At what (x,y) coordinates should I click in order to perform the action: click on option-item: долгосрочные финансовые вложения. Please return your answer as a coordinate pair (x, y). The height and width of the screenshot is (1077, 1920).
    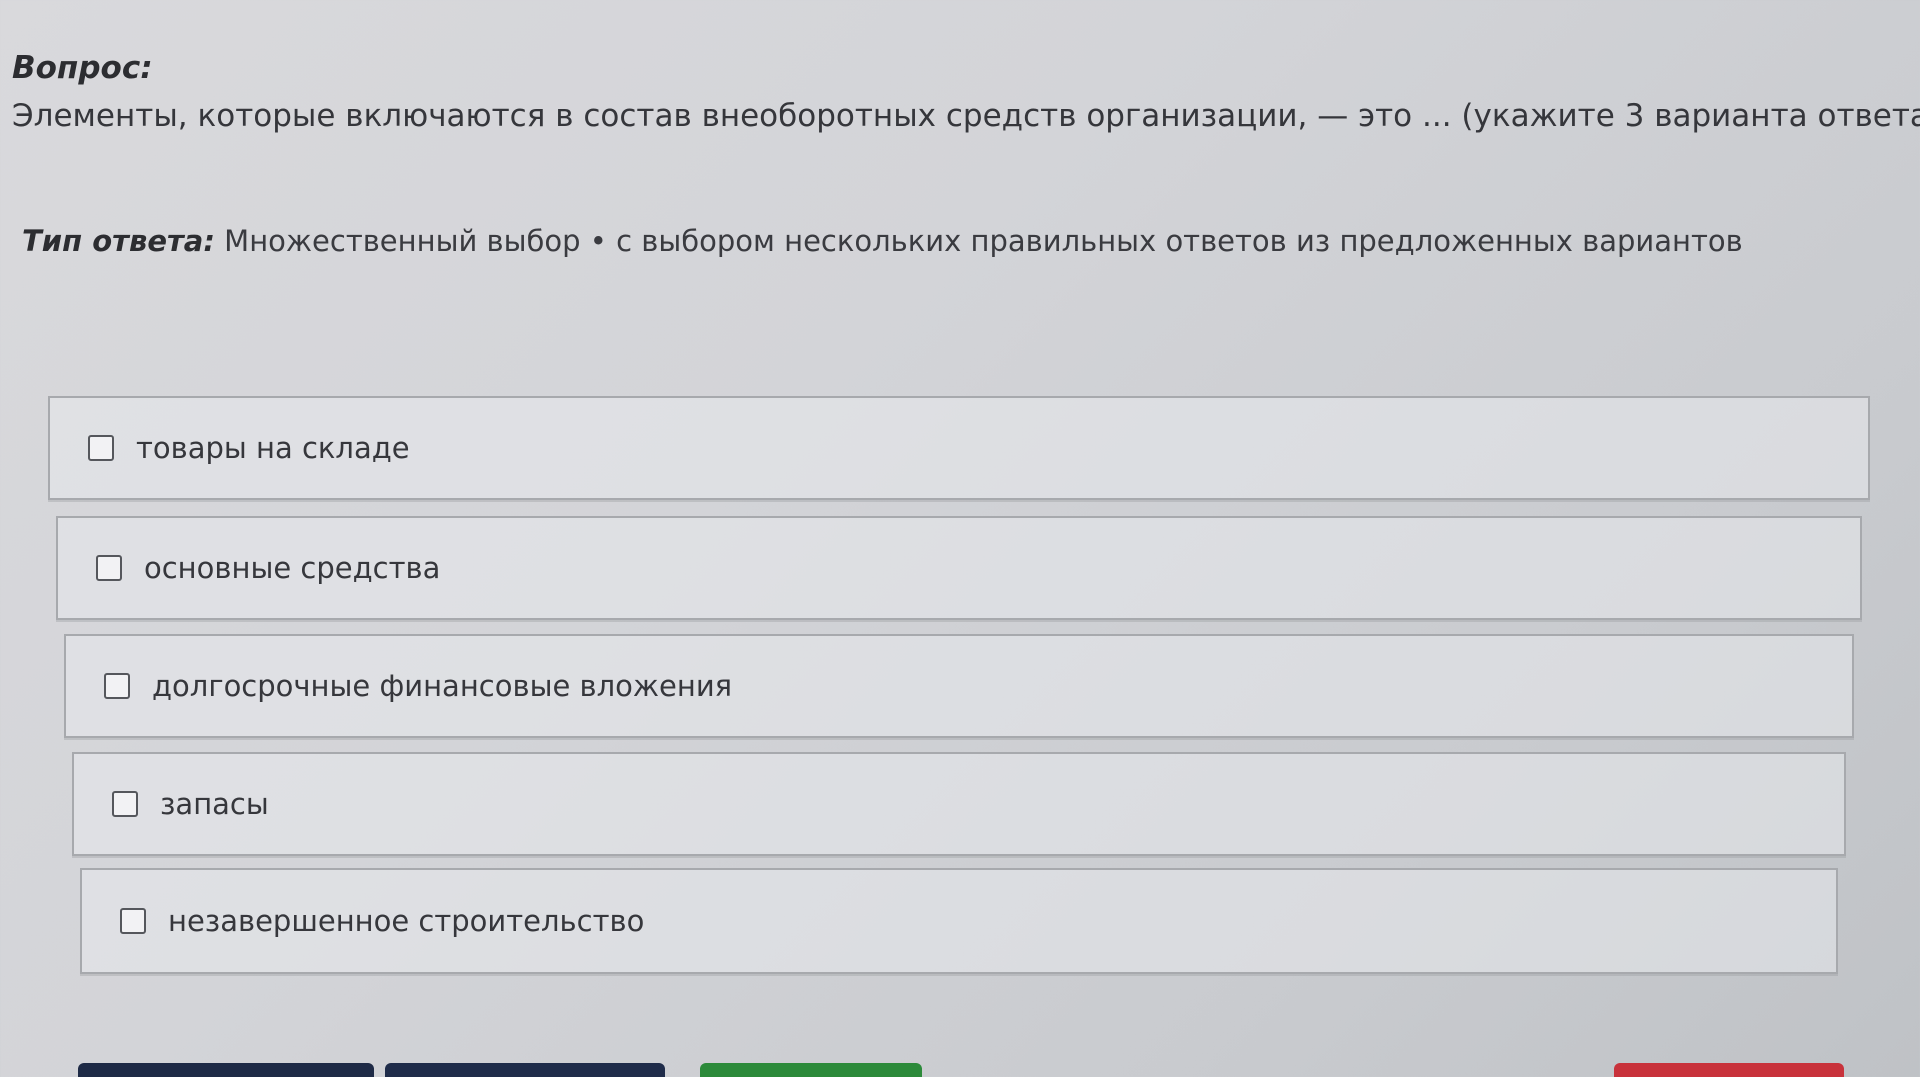
    Looking at the image, I should click on (959, 686).